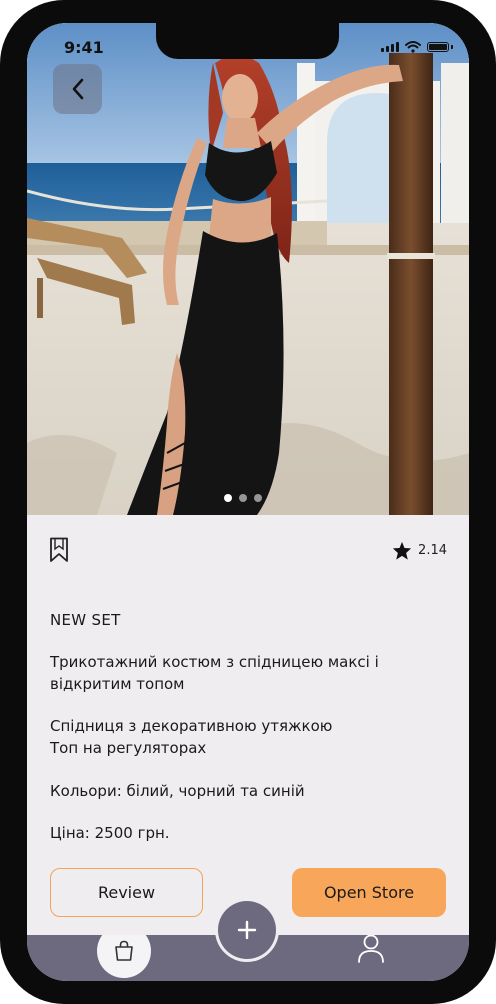  I want to click on star-icon, so click(402, 550).